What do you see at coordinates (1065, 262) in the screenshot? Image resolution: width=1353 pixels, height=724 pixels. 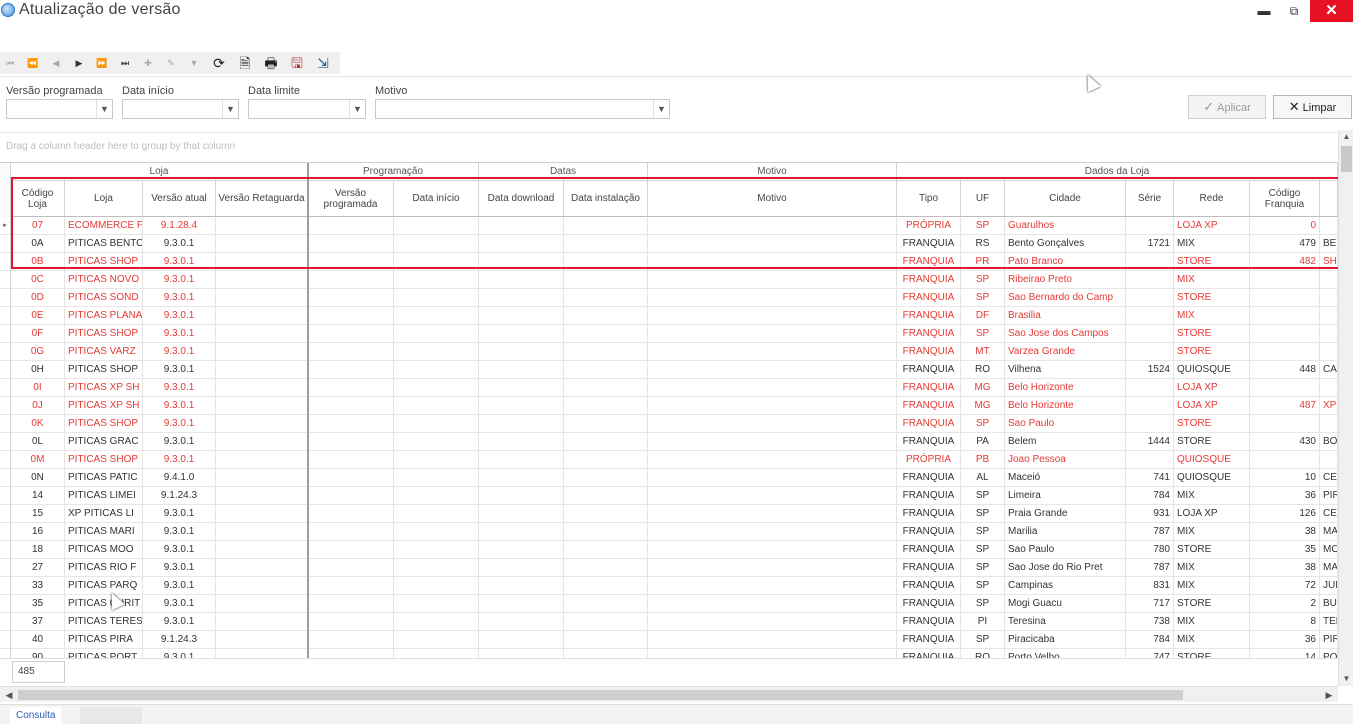 I see `cell-cidade: Pato Branco` at bounding box center [1065, 262].